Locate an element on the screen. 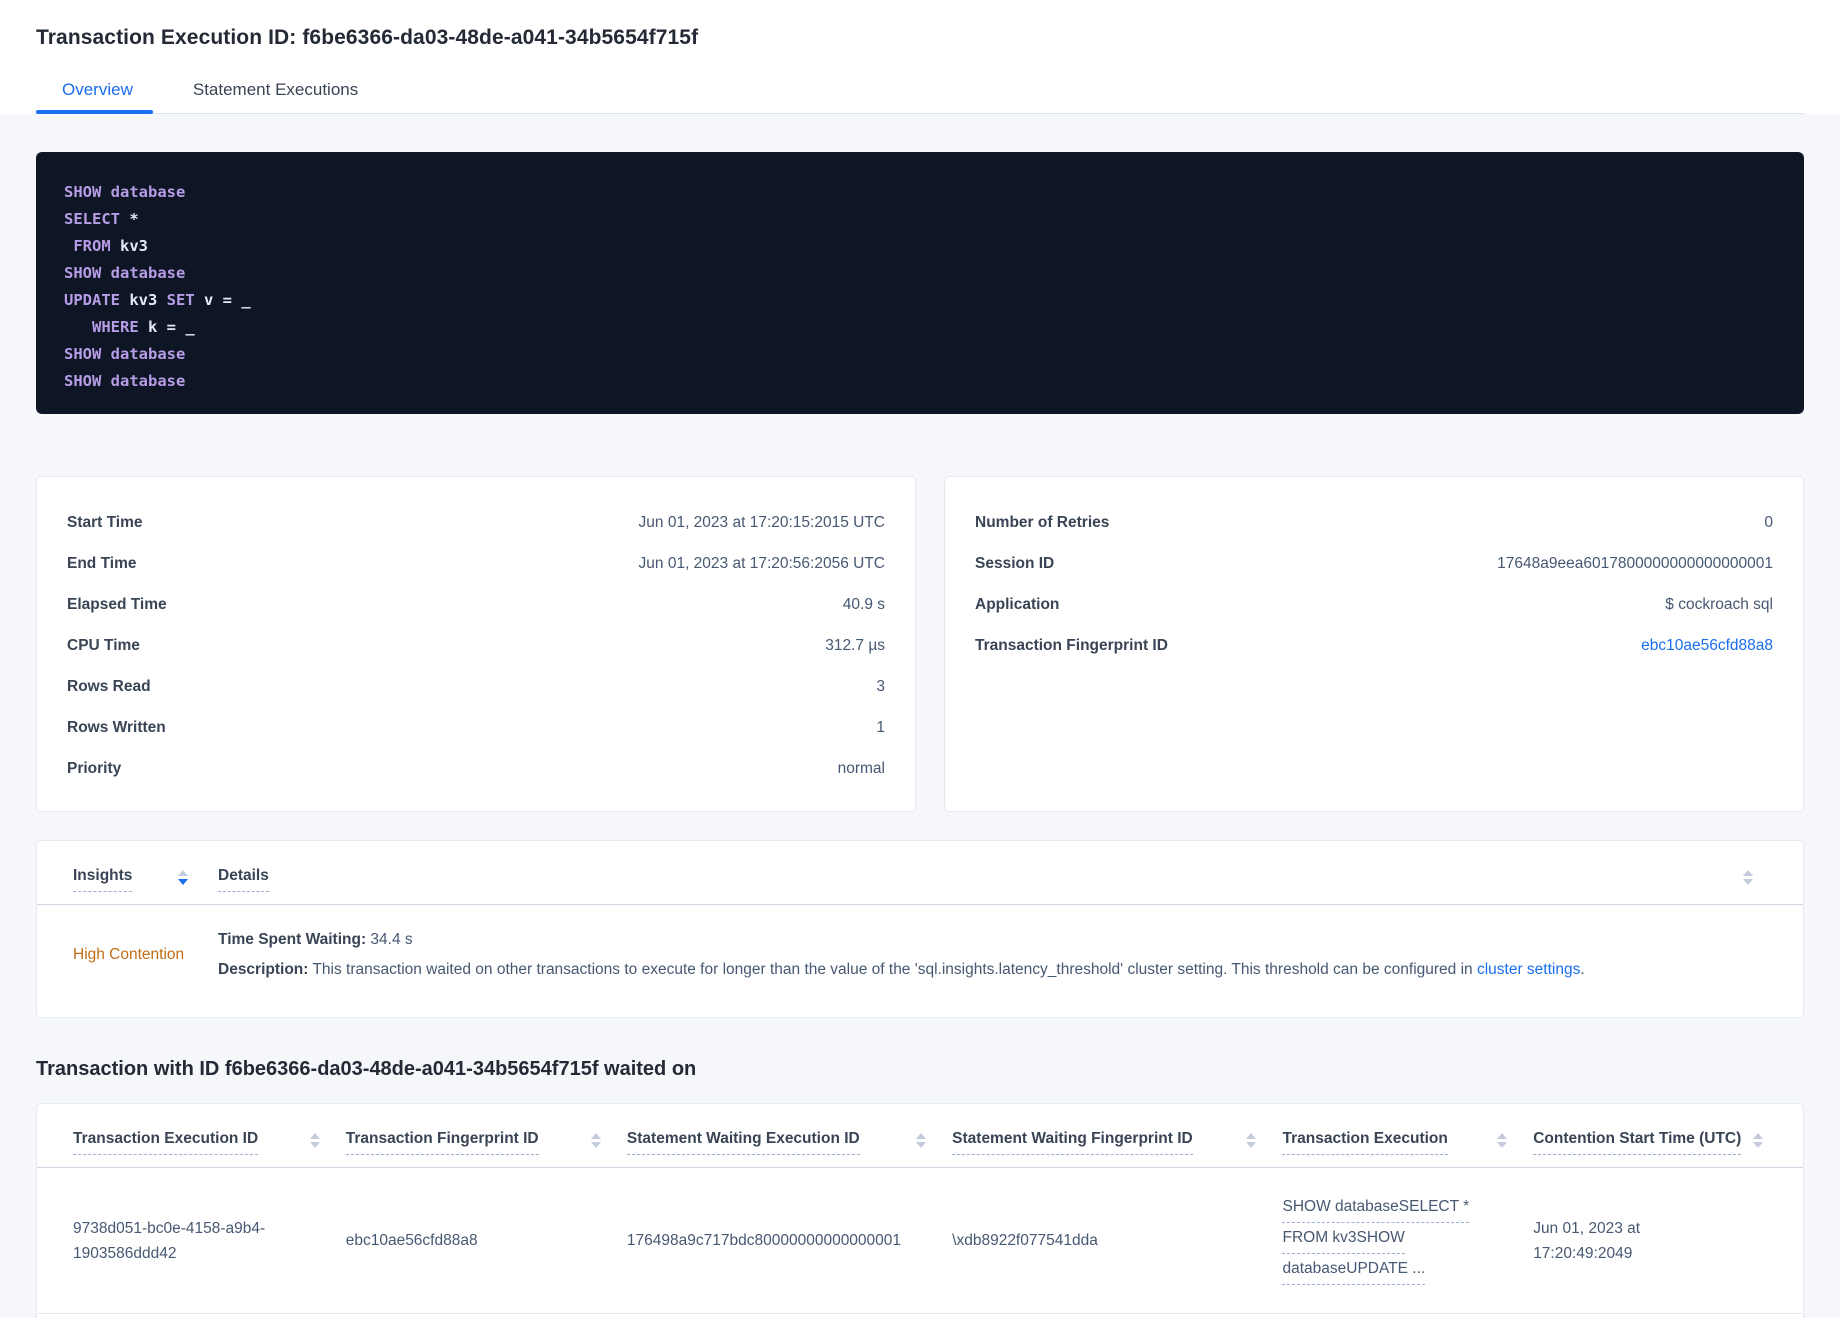 The height and width of the screenshot is (1318, 1840). cluster-settings-link: cluster settings is located at coordinates (1528, 969).